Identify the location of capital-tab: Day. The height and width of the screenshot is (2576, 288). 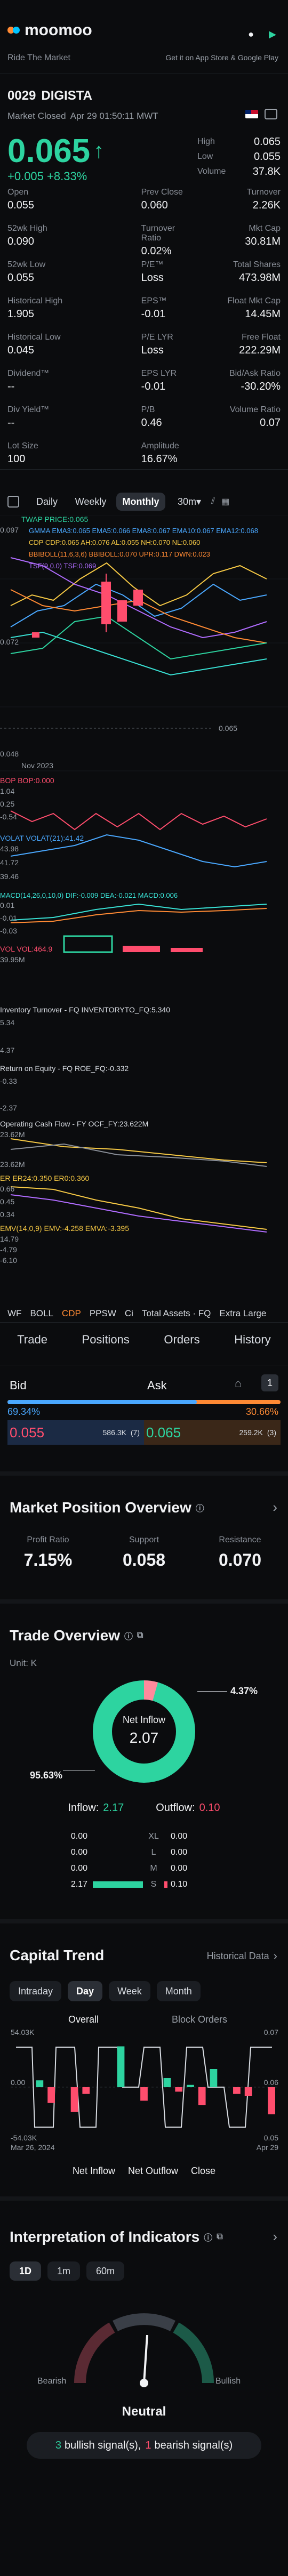
(85, 1991).